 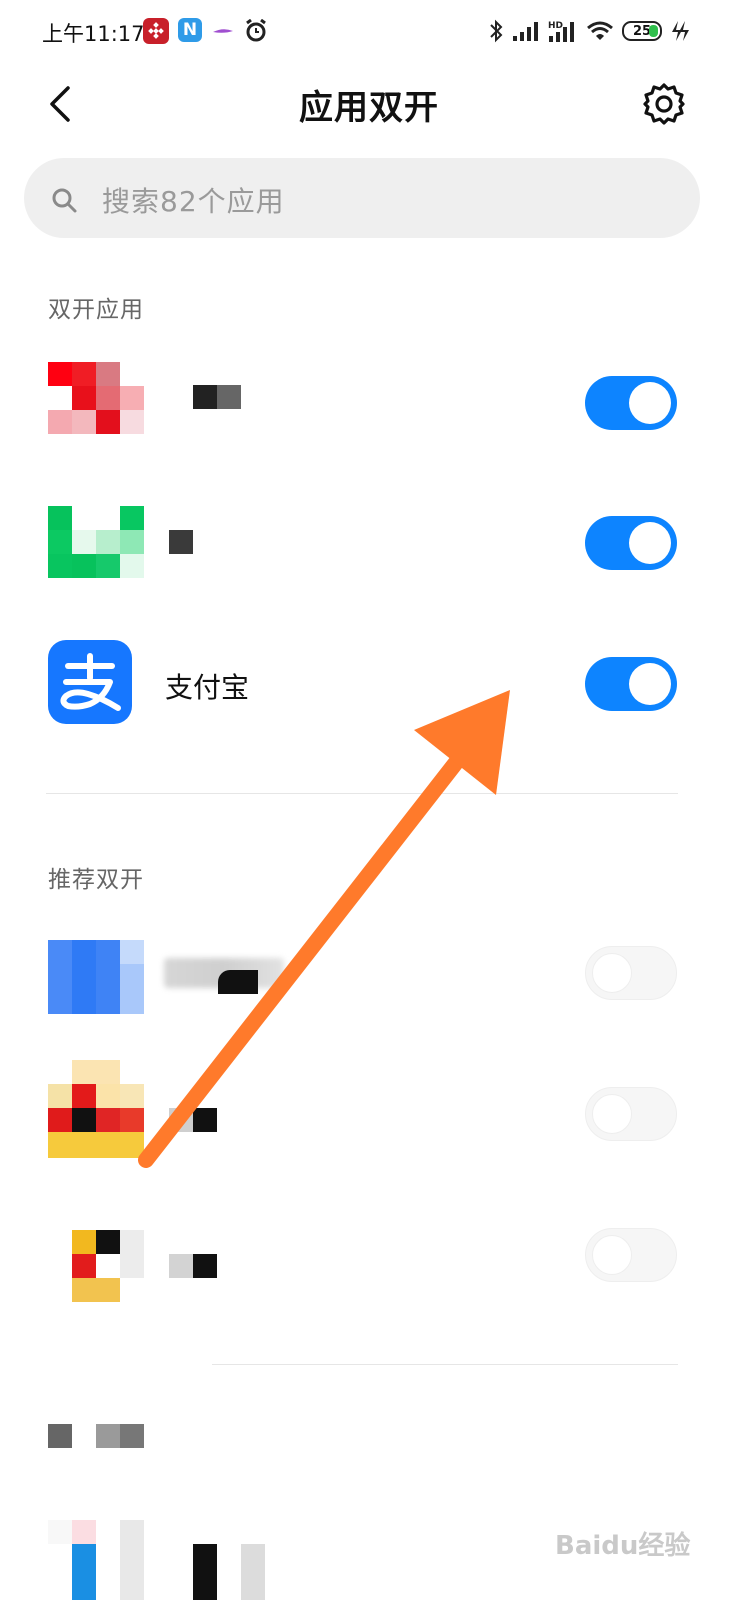 What do you see at coordinates (156, 31) in the screenshot?
I see `app-badge-red-icon` at bounding box center [156, 31].